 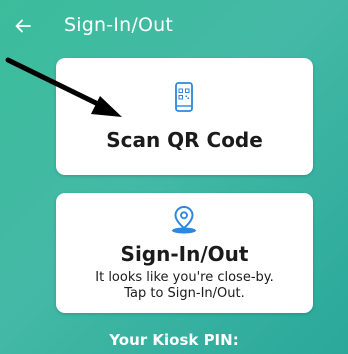 What do you see at coordinates (184, 293) in the screenshot?
I see `tap-instruction: Tap to Sign-In/Out.` at bounding box center [184, 293].